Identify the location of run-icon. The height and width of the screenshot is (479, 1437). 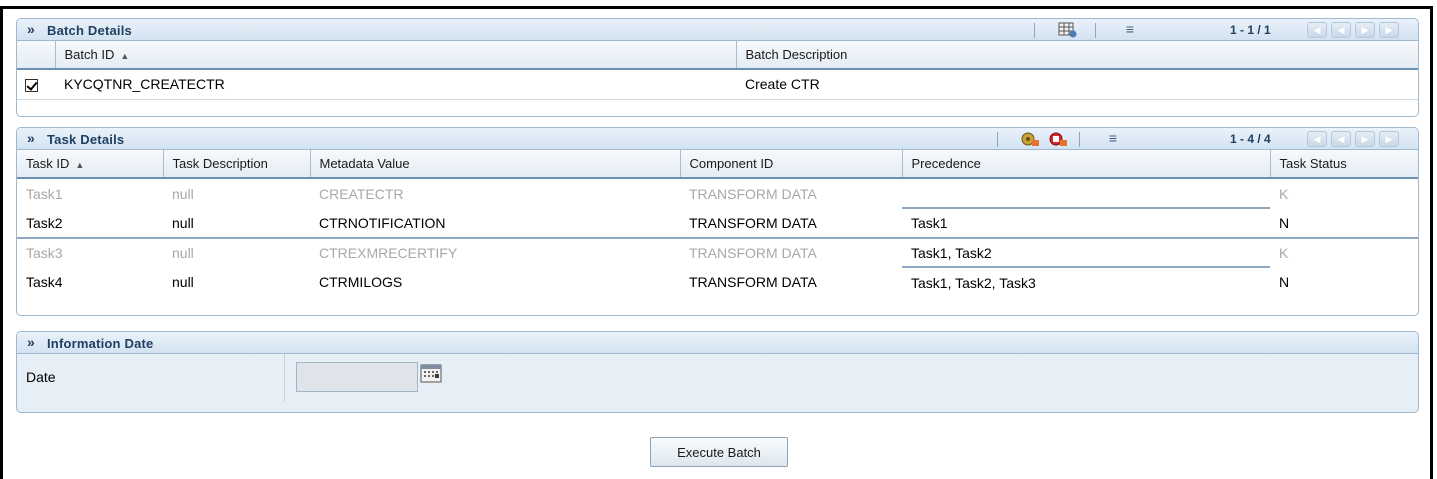
(1030, 139).